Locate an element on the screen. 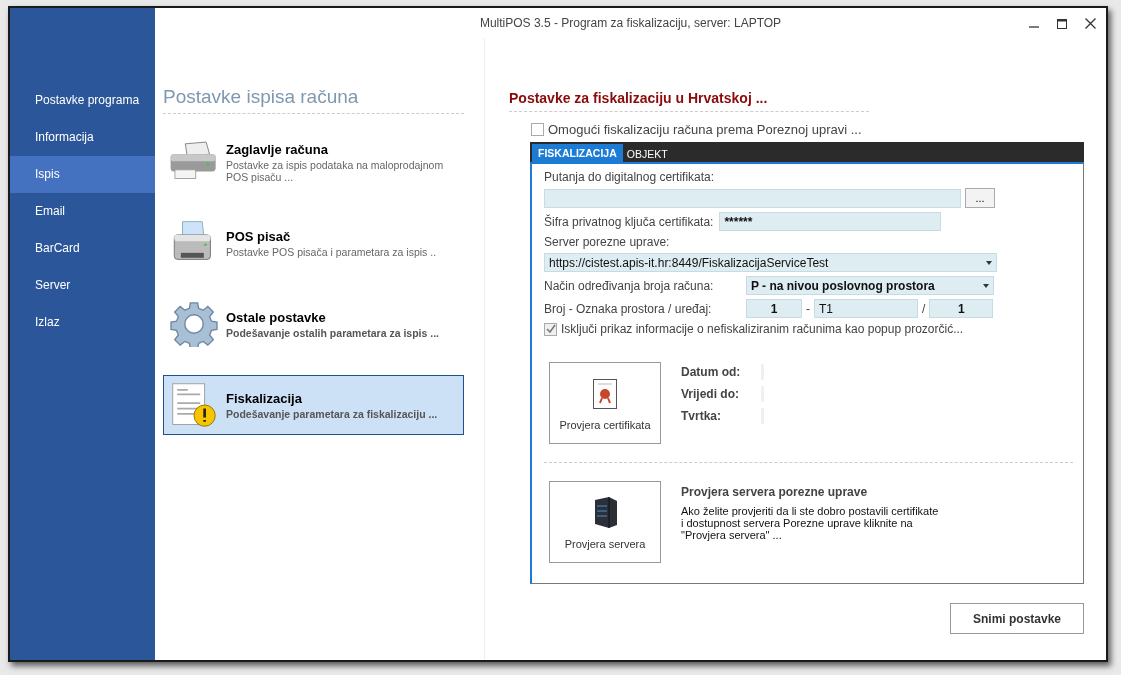  info-text: i dostupnost servera Porezne uprave kliknite na is located at coordinates (797, 523).